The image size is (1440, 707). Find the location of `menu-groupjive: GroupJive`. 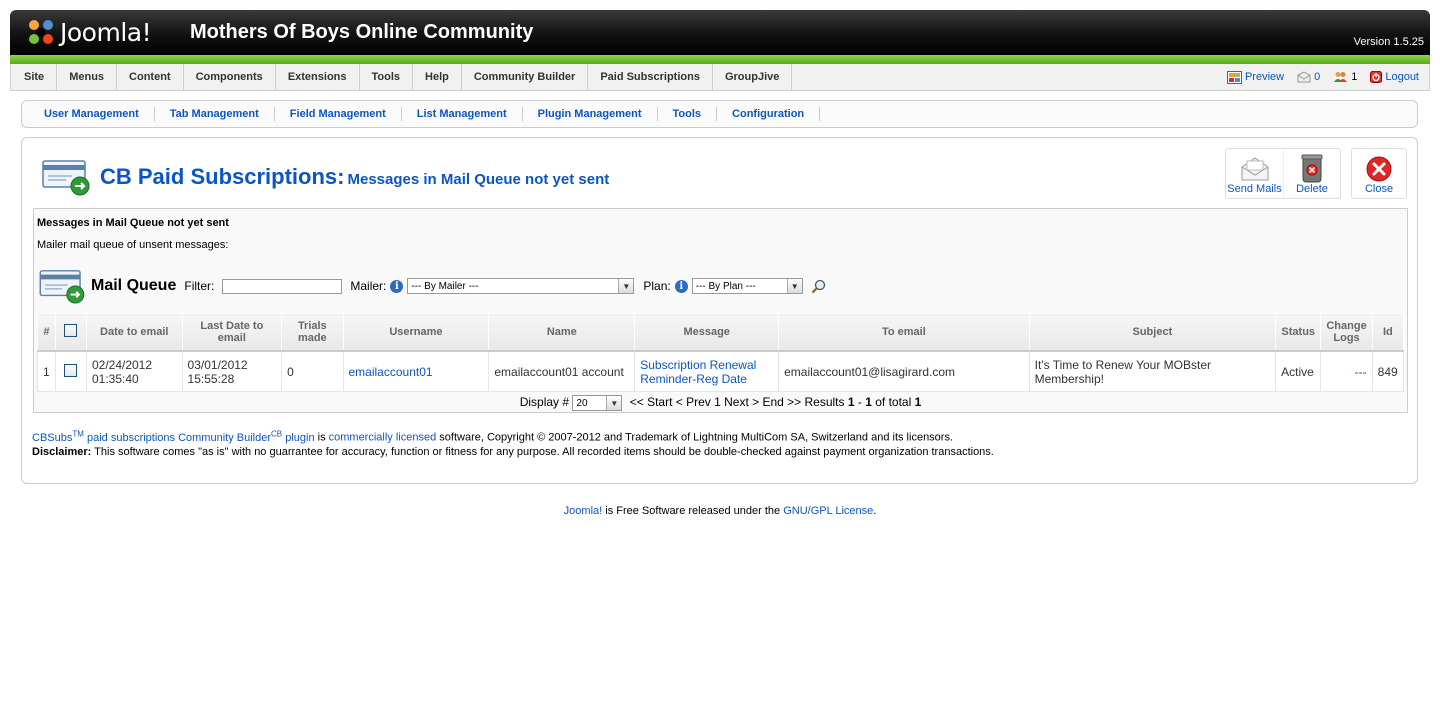

menu-groupjive: GroupJive is located at coordinates (753, 77).